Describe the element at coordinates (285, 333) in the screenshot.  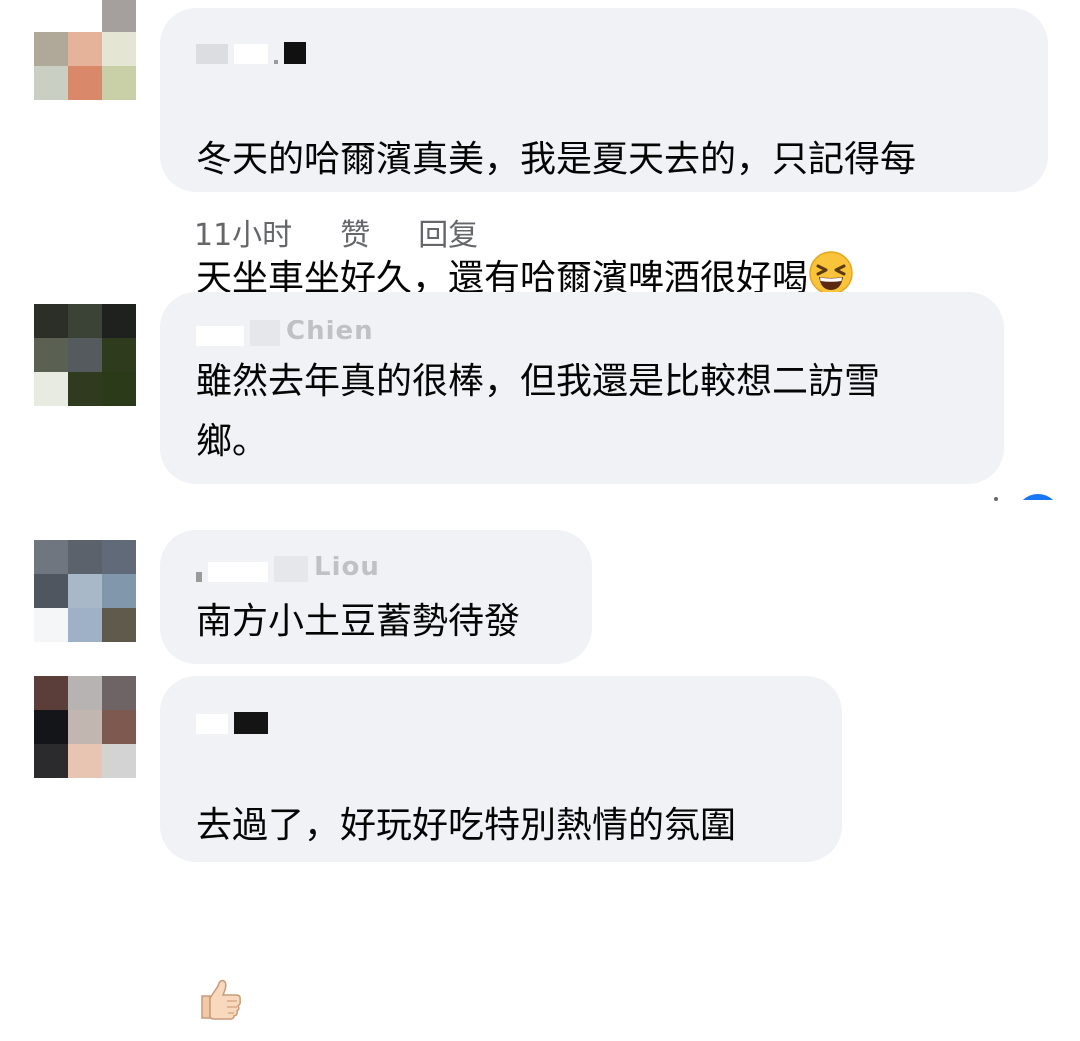
I see `comment-author: Chien` at that location.